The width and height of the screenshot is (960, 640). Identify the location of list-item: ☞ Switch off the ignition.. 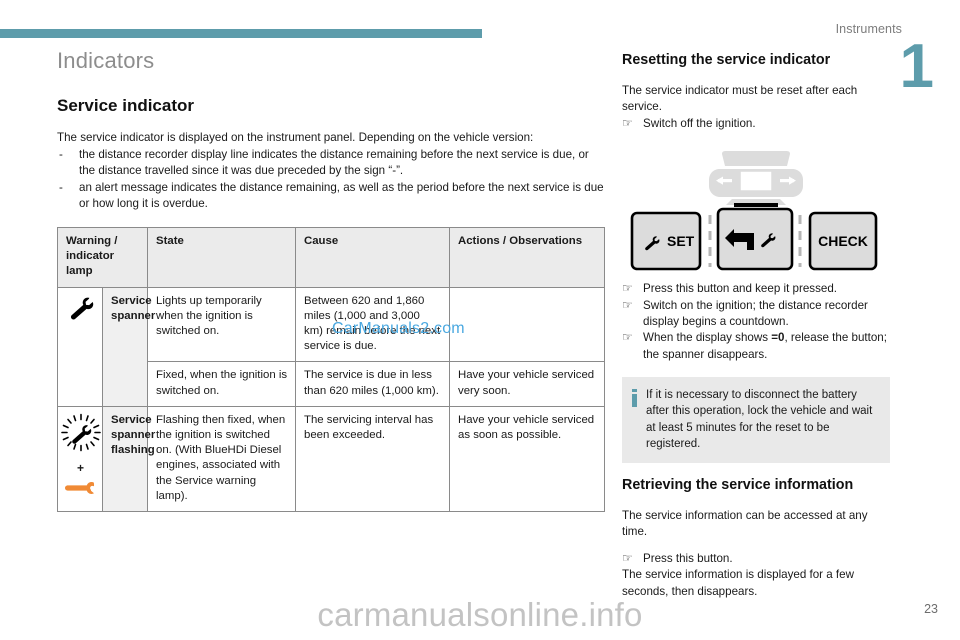
(756, 124).